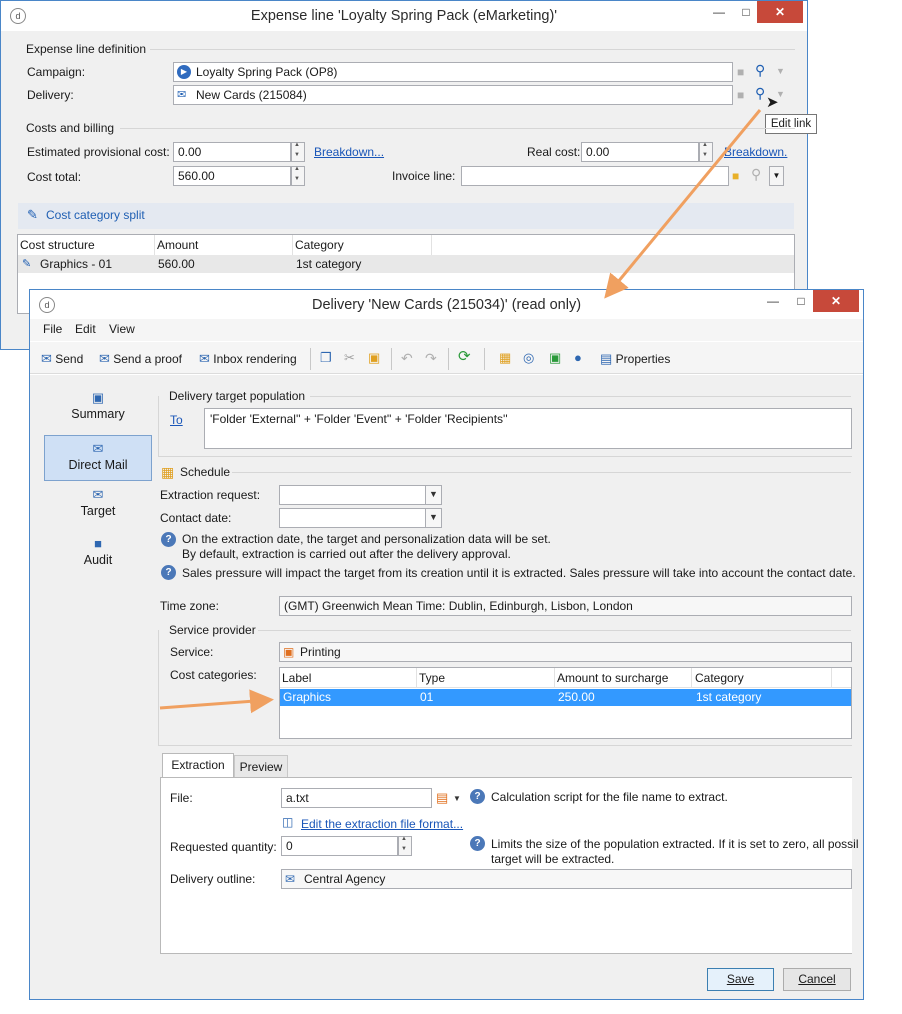 This screenshot has width=902, height=1014. What do you see at coordinates (432, 678) in the screenshot?
I see `column-header: Type` at bounding box center [432, 678].